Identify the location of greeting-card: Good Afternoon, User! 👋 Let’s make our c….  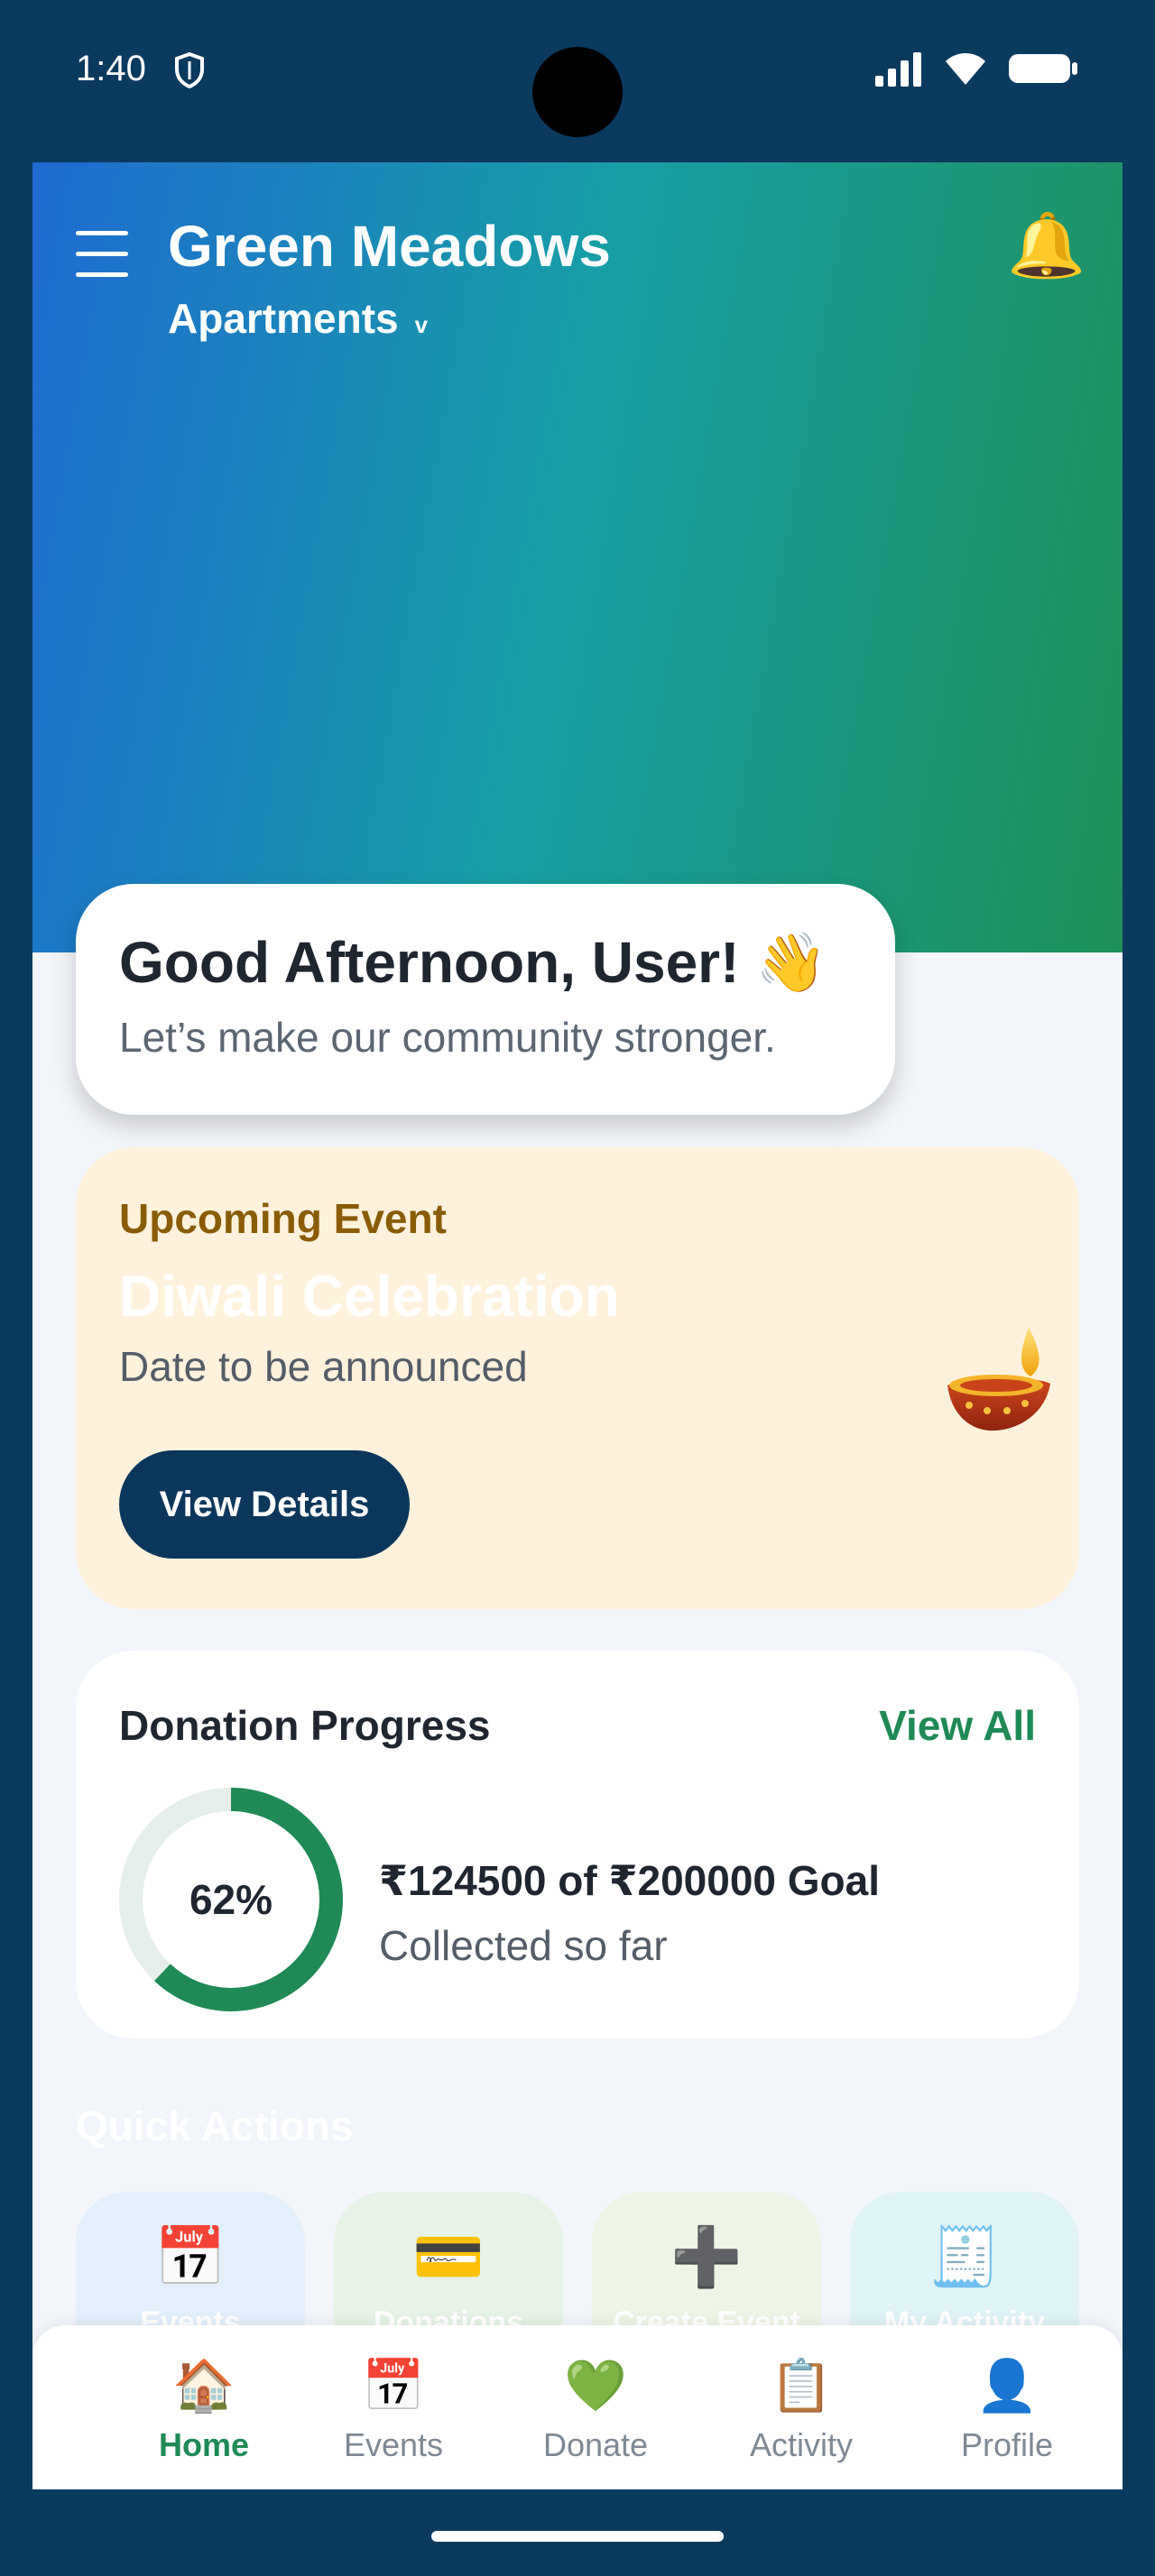
(486, 1000).